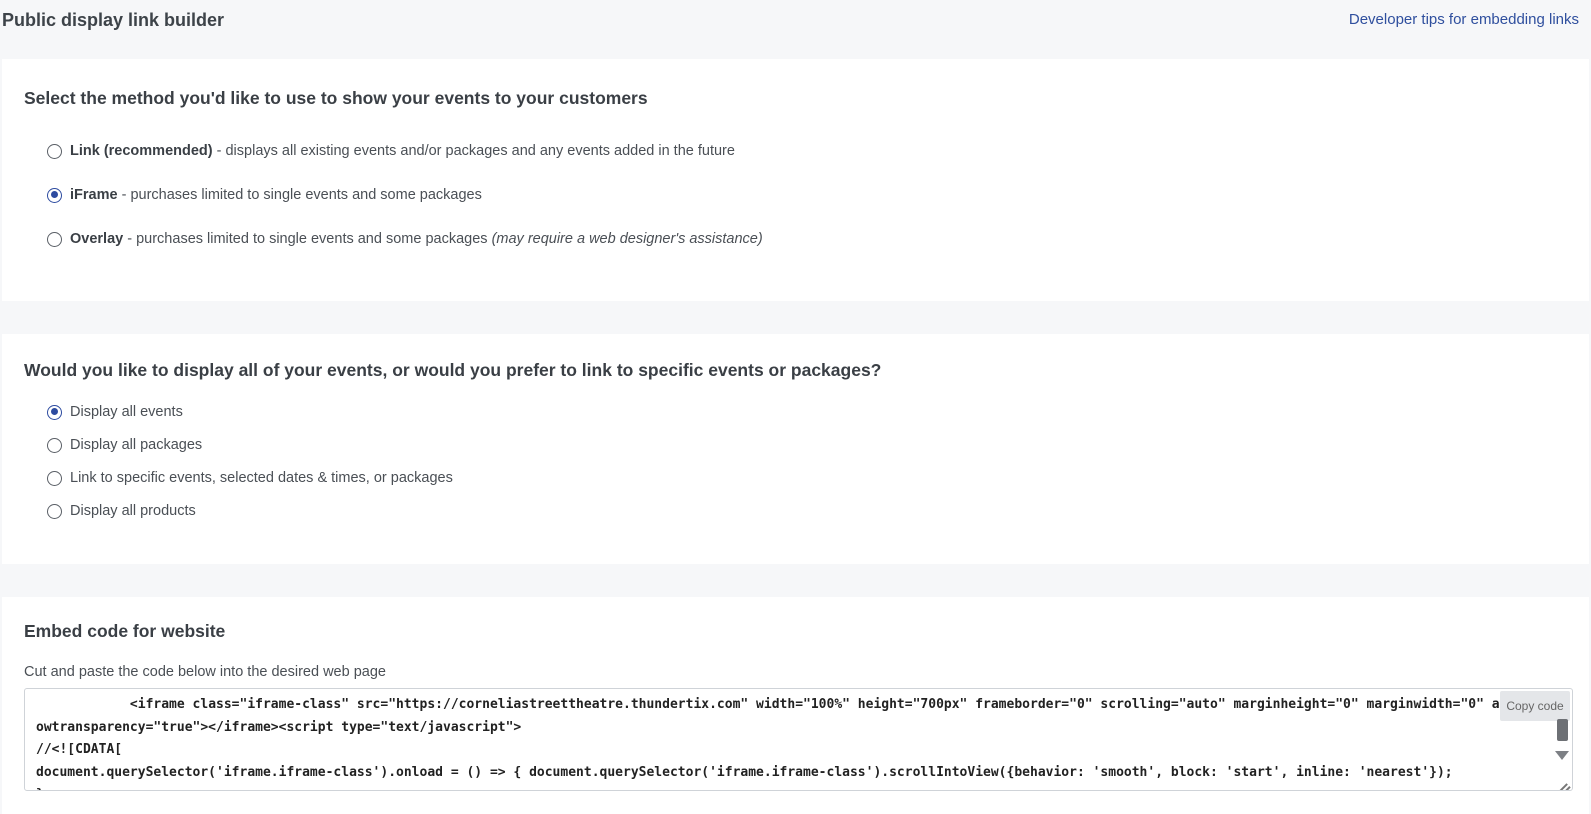 The width and height of the screenshot is (1591, 814). Describe the element at coordinates (141, 151) in the screenshot. I see `method-option-link-title: Link (recommended)` at that location.